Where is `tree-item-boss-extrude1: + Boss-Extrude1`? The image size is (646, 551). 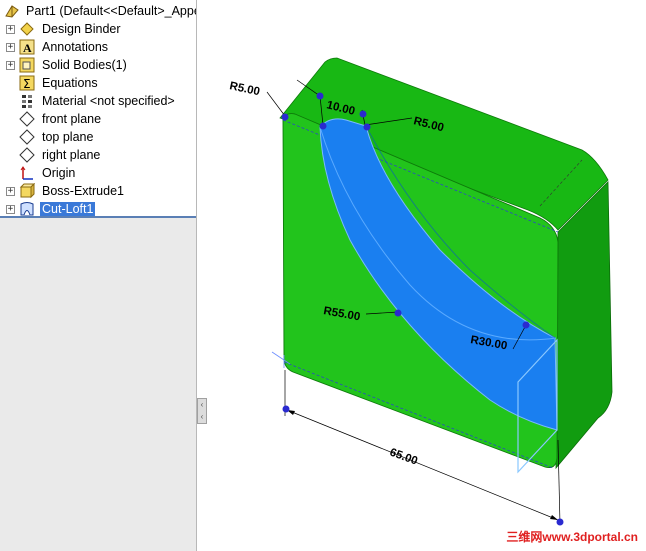
tree-item-boss-extrude1: + Boss-Extrude1 is located at coordinates (63, 191).